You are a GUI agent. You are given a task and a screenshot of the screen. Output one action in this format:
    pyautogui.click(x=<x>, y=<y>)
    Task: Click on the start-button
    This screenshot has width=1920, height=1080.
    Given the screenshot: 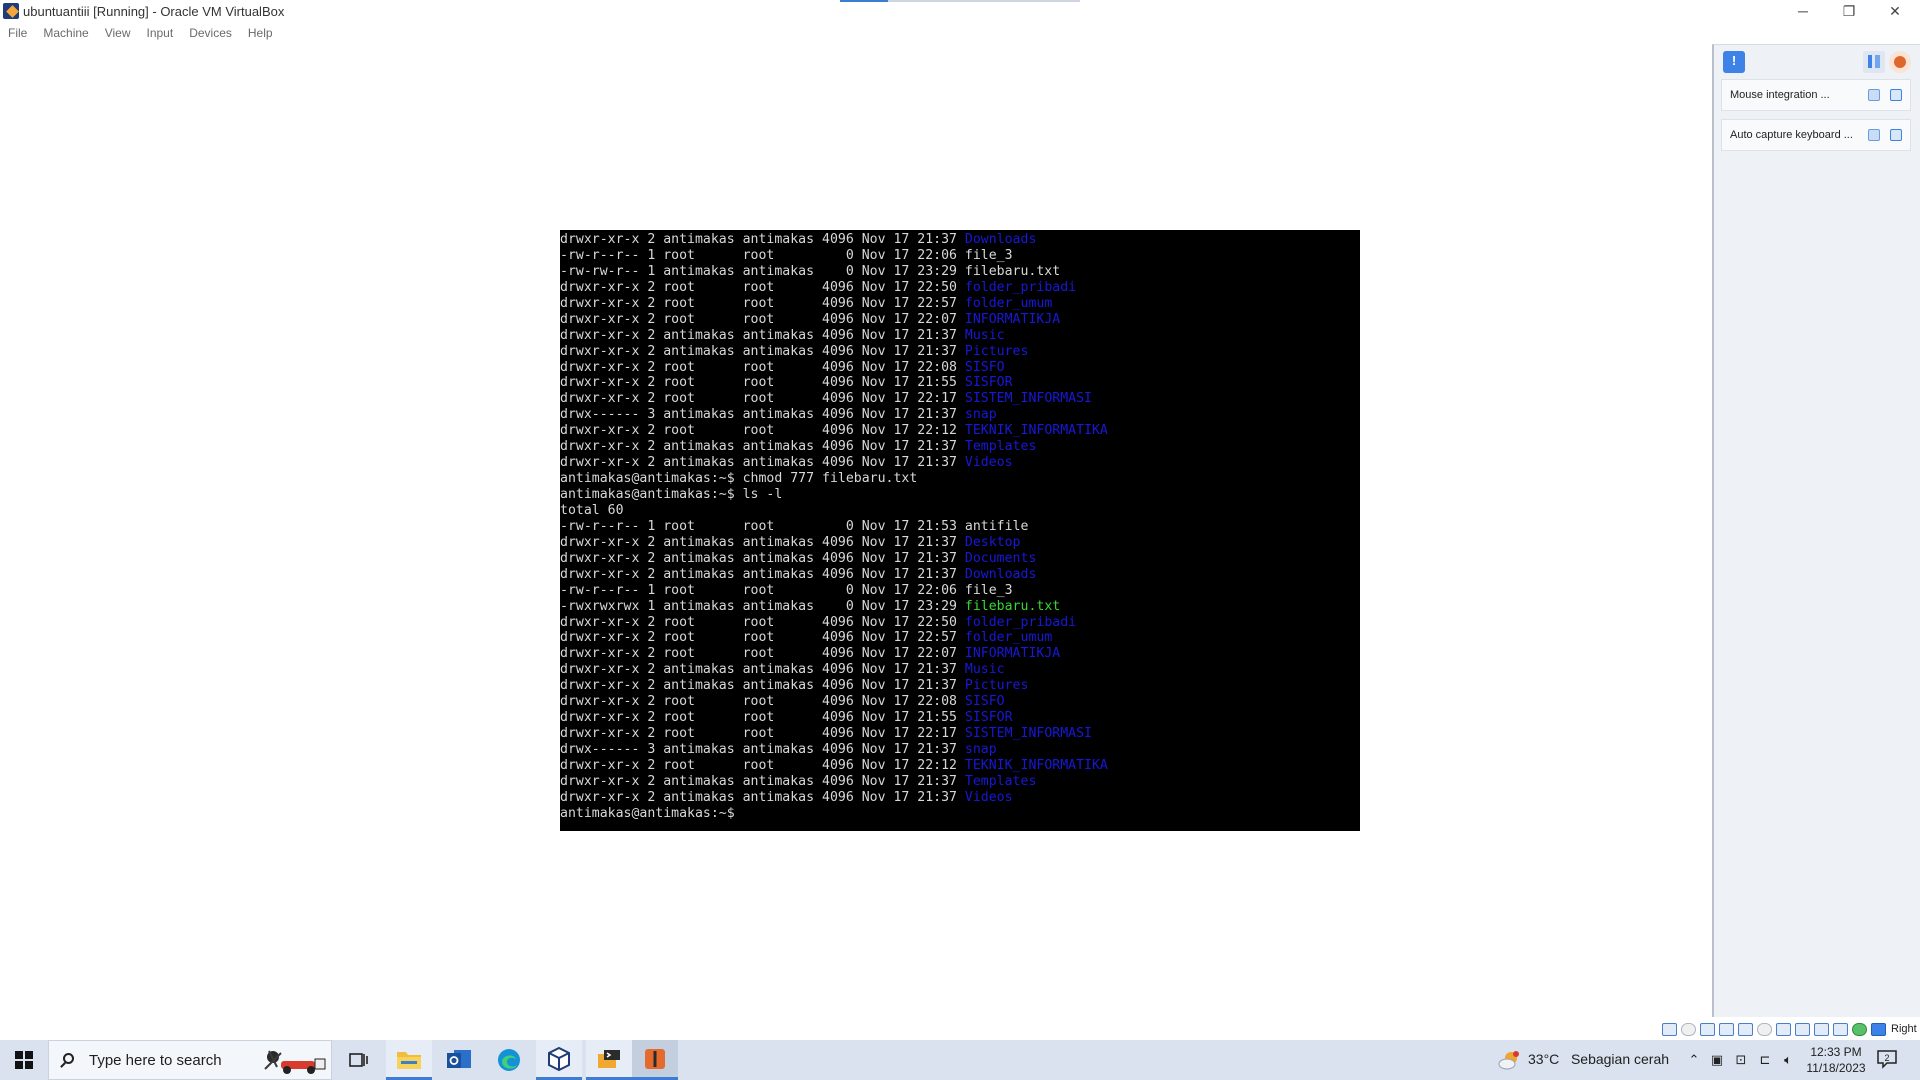 What is the action you would take?
    pyautogui.click(x=24, y=1060)
    